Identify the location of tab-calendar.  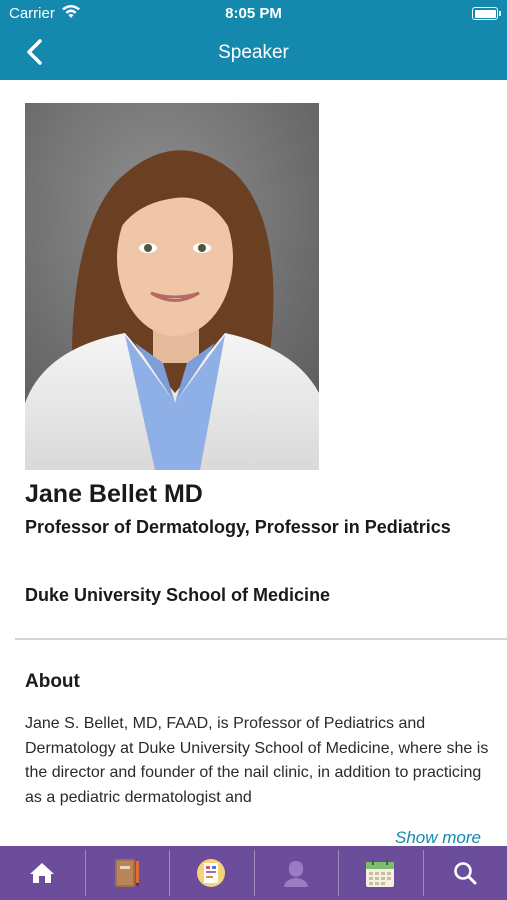
(380, 873).